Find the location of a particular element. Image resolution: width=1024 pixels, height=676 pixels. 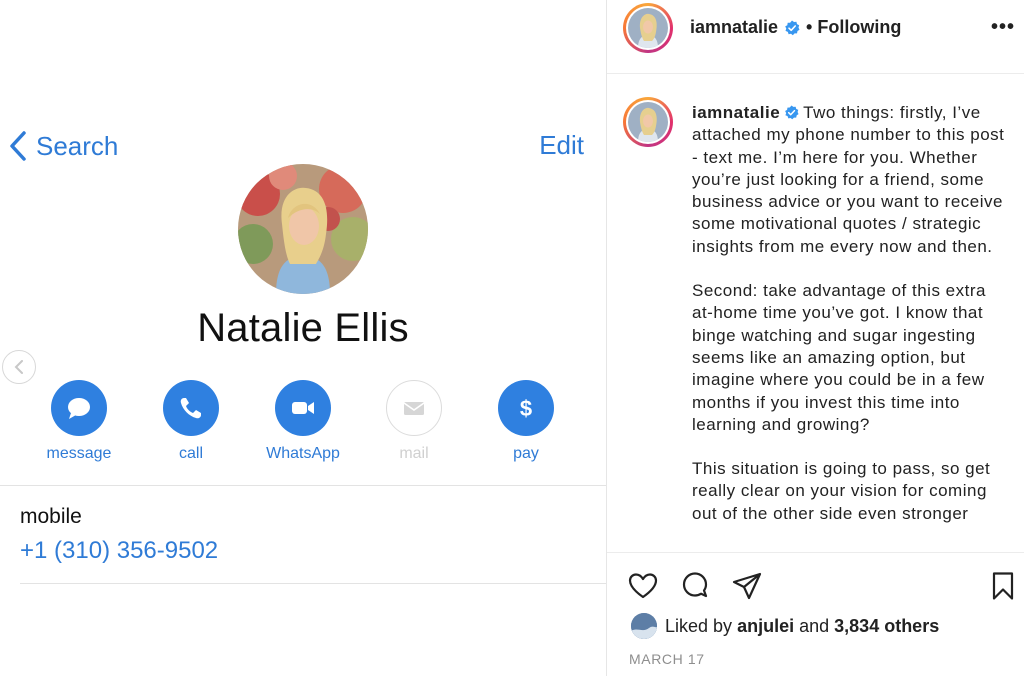

message-bubble-icon is located at coordinates (79, 408).